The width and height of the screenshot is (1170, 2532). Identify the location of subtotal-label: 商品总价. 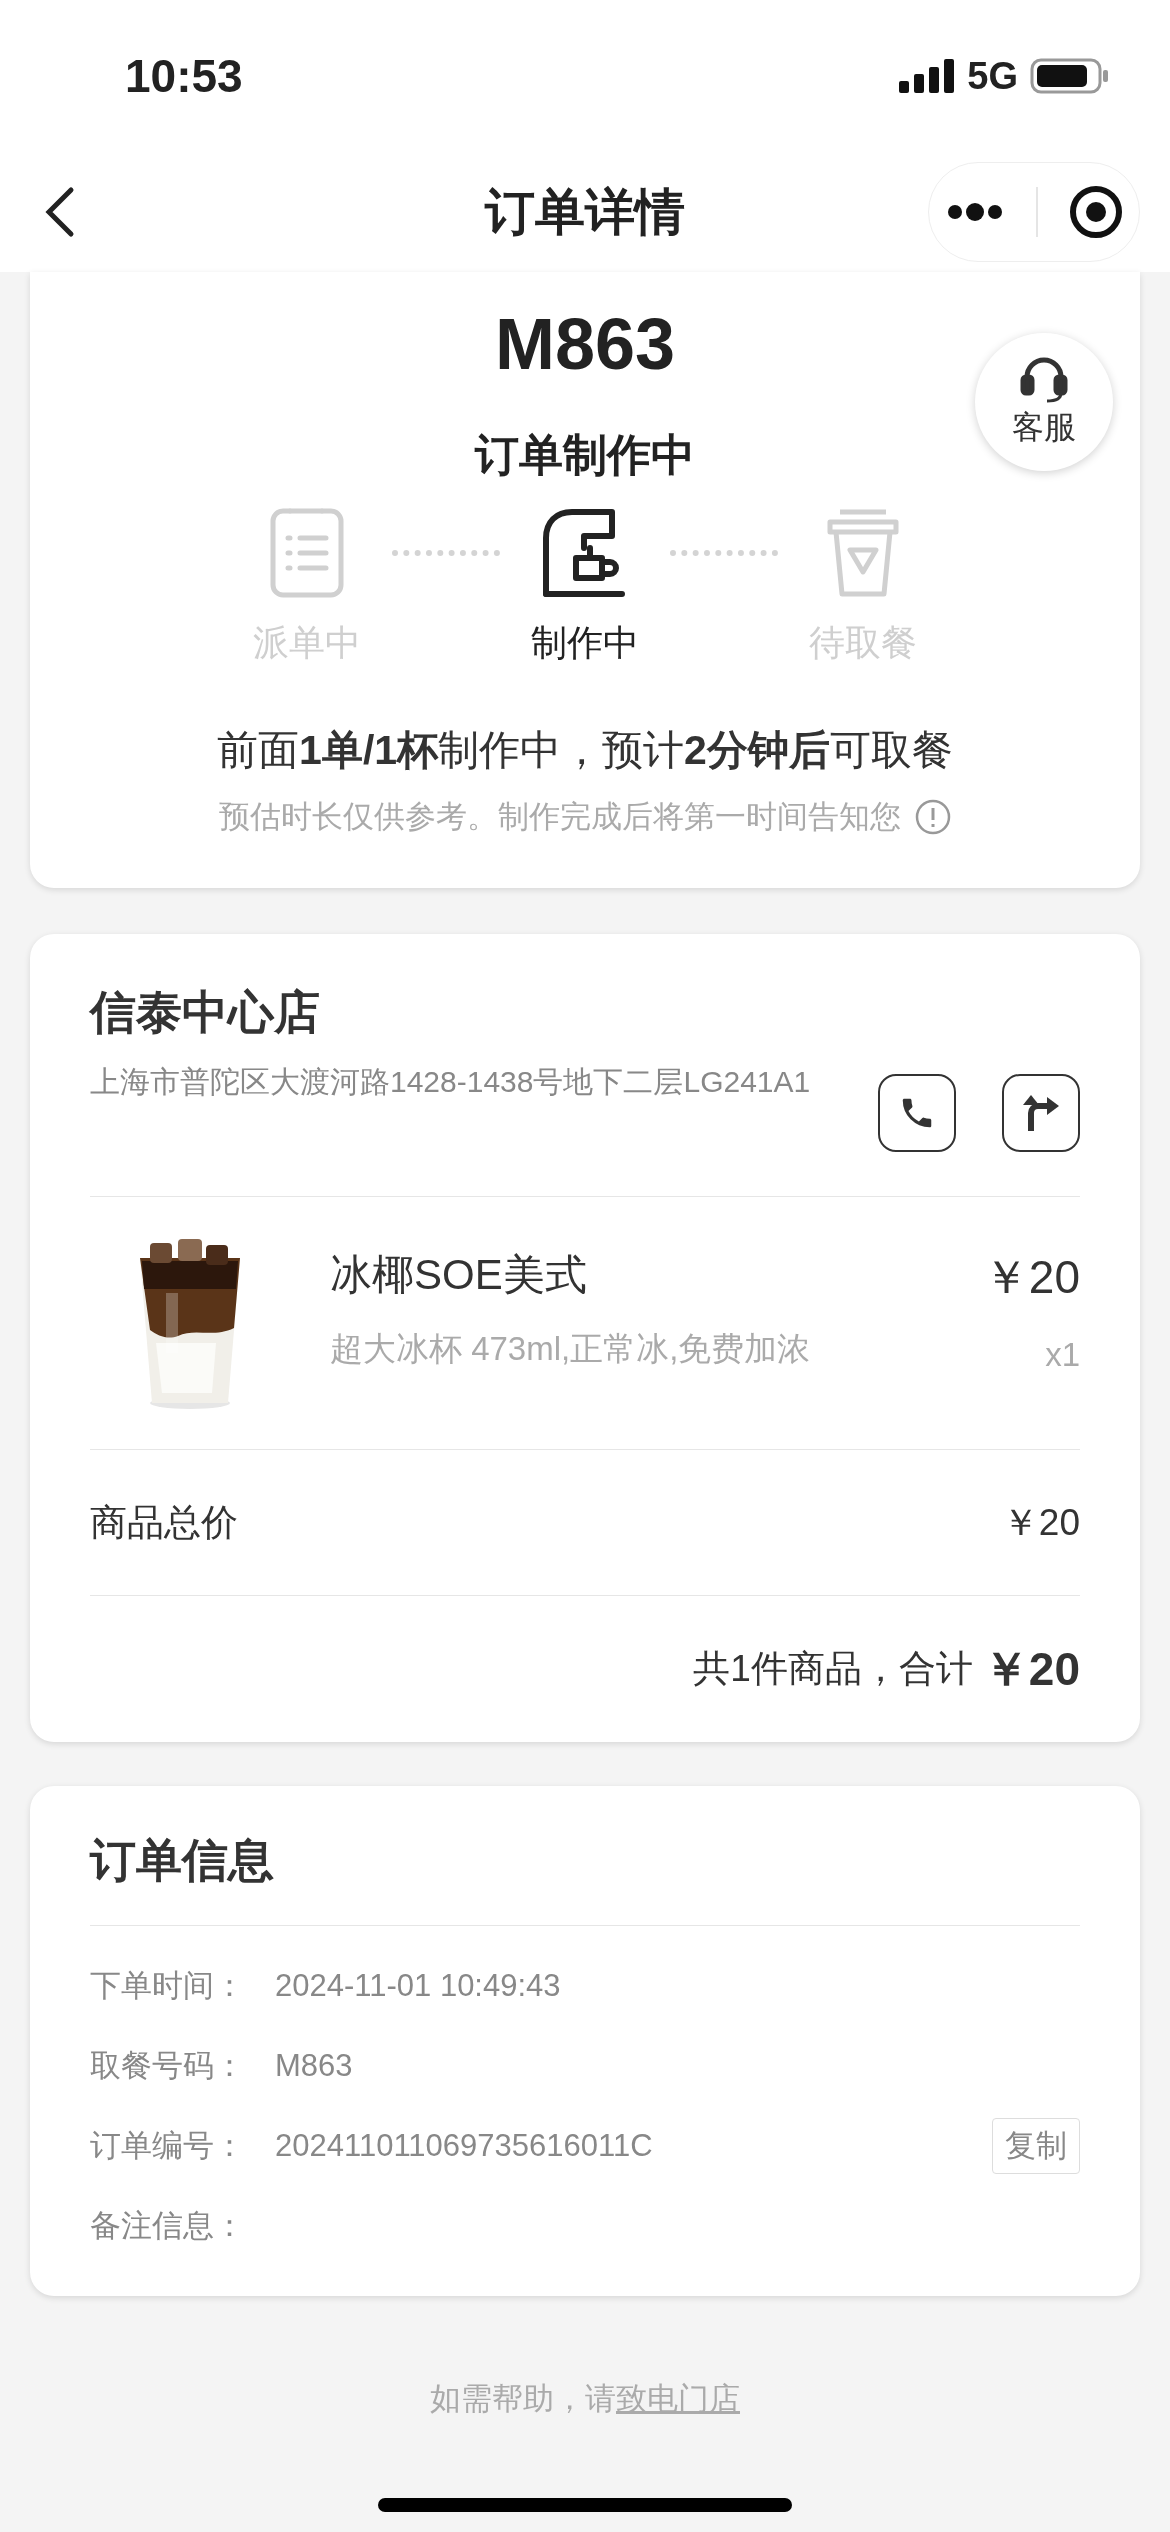
(164, 1522).